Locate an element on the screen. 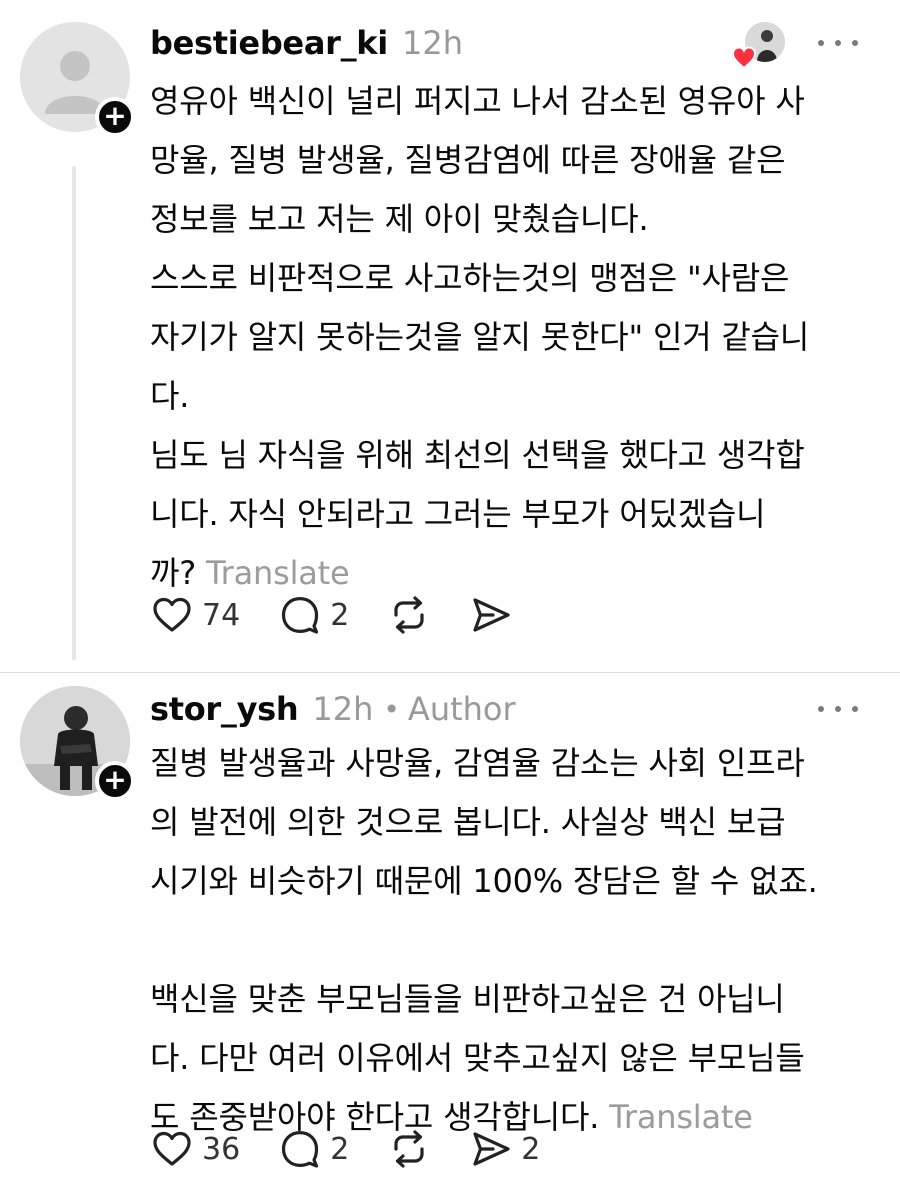  username: stor_ysh is located at coordinates (224, 709).